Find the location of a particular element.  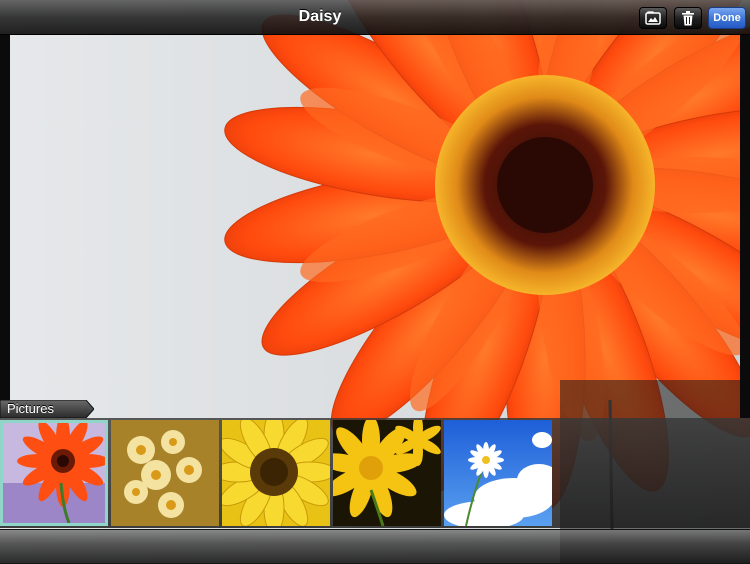

thumbnail-daisy-sky is located at coordinates (498, 473).